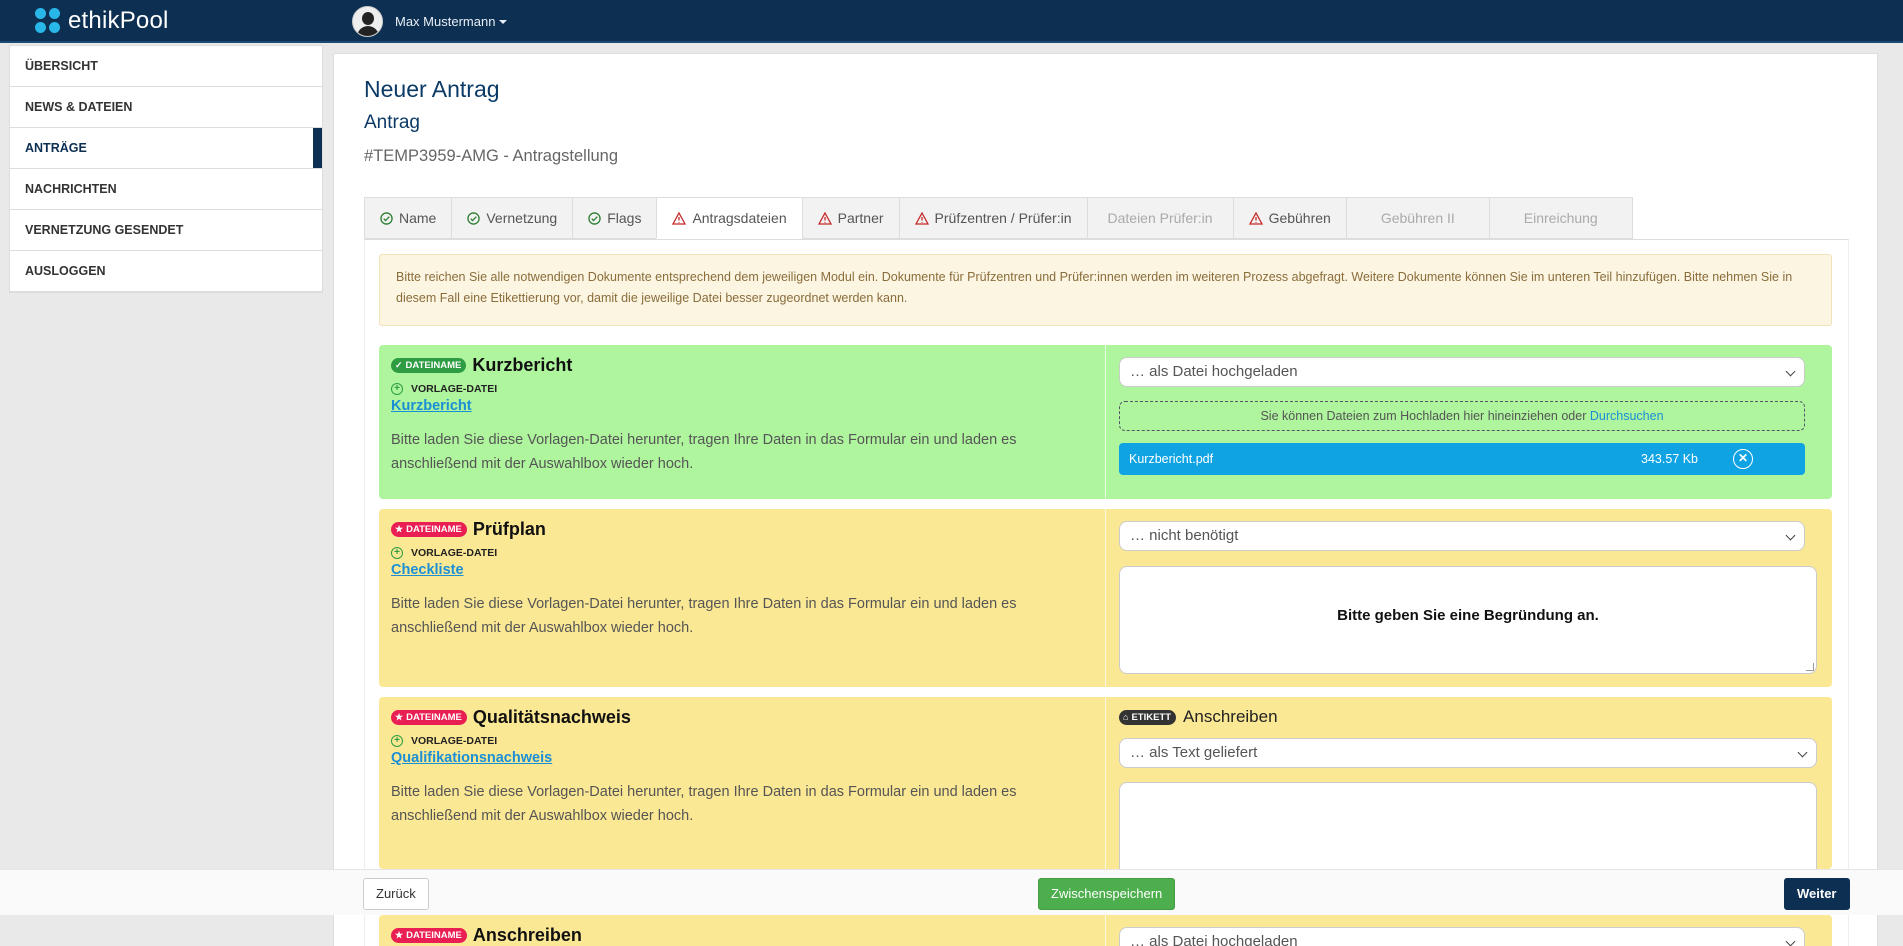 This screenshot has height=946, width=1903. What do you see at coordinates (1462, 459) in the screenshot?
I see `uploaded-file: Kurzbericht.pdf 343.57 Kb ✕` at bounding box center [1462, 459].